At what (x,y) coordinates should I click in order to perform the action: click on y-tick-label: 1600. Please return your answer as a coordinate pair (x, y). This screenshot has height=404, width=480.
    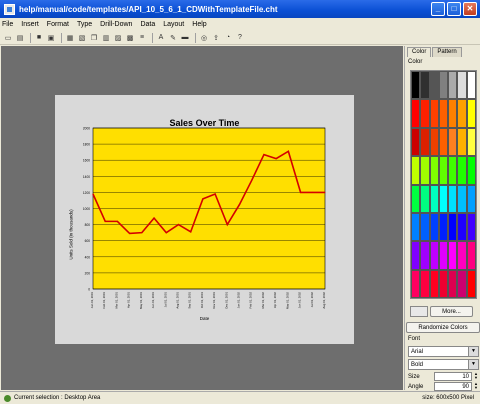
    Looking at the image, I should click on (86, 161).